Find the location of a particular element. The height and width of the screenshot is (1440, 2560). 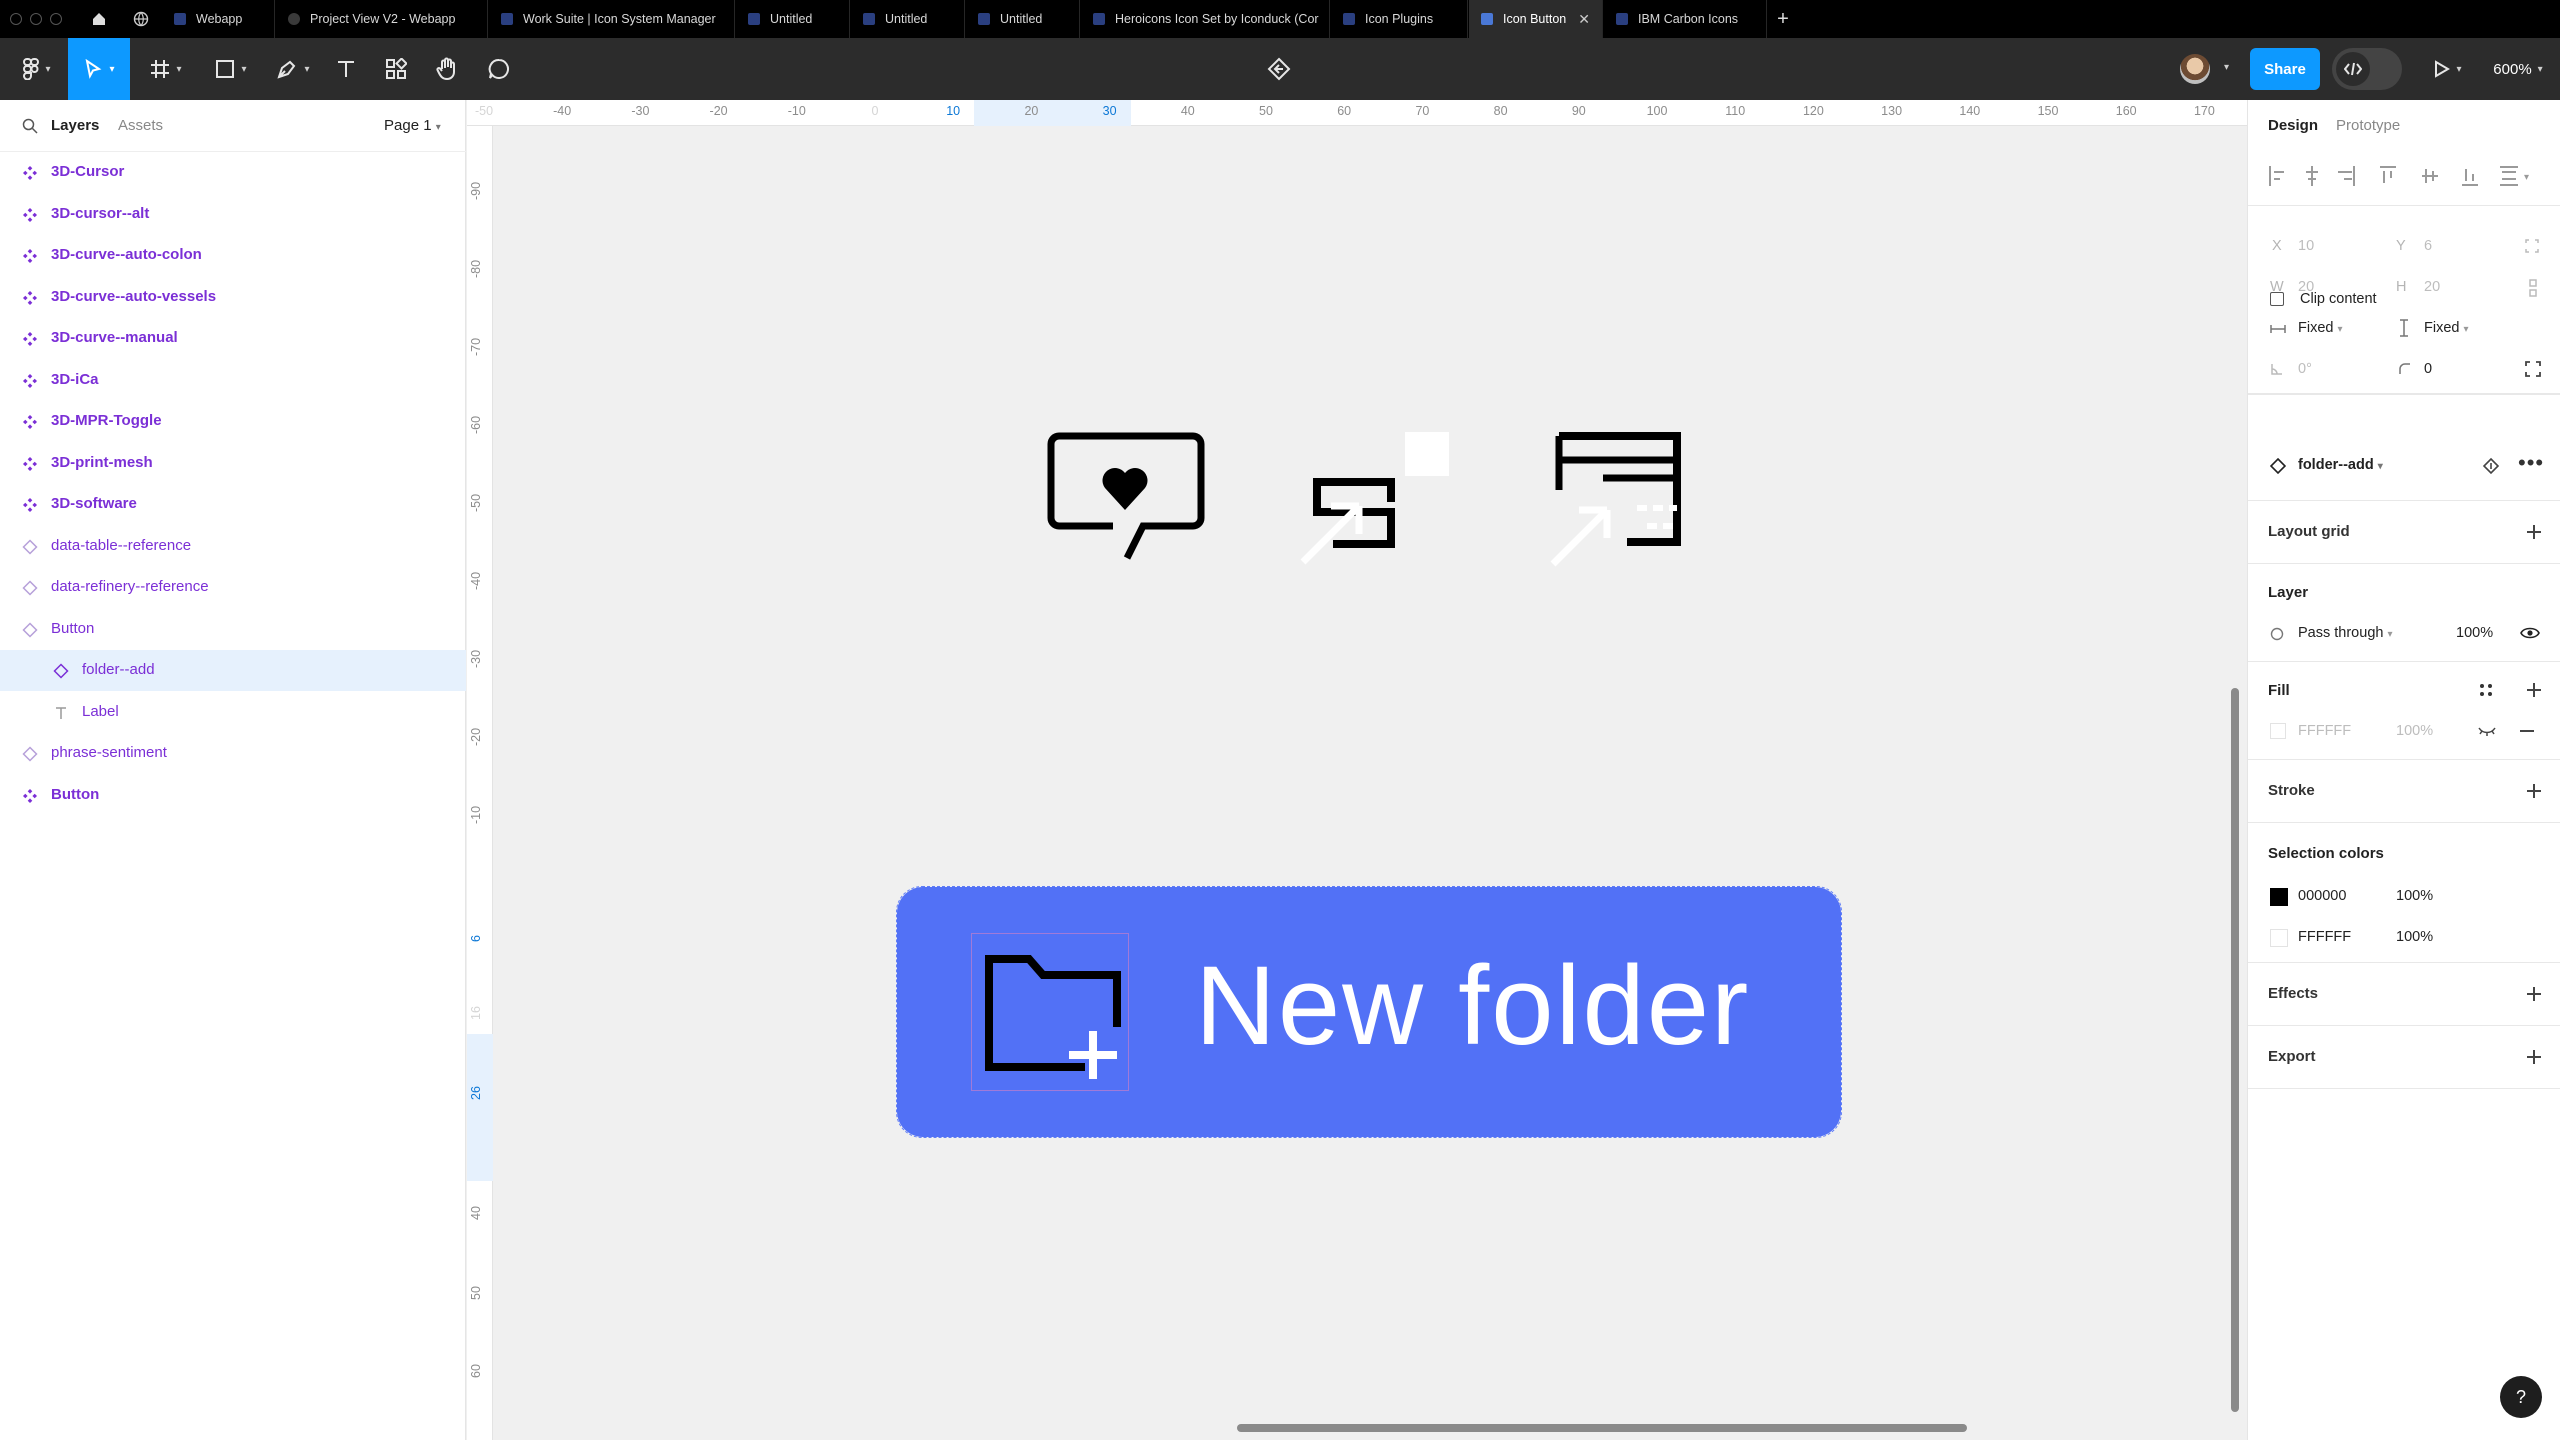

constraints-icon is located at coordinates (2532, 246).